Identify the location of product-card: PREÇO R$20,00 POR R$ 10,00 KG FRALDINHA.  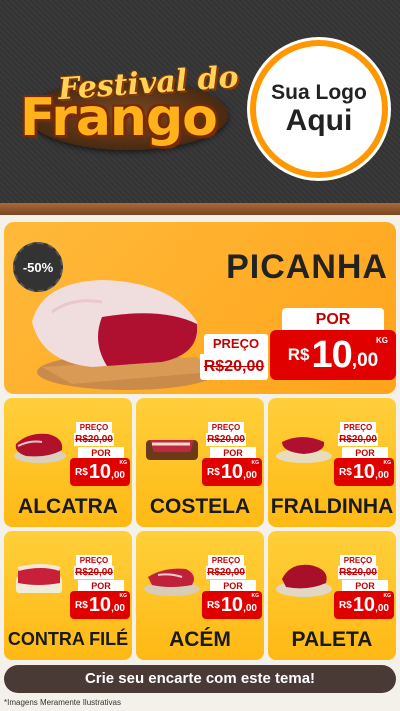
(332, 462).